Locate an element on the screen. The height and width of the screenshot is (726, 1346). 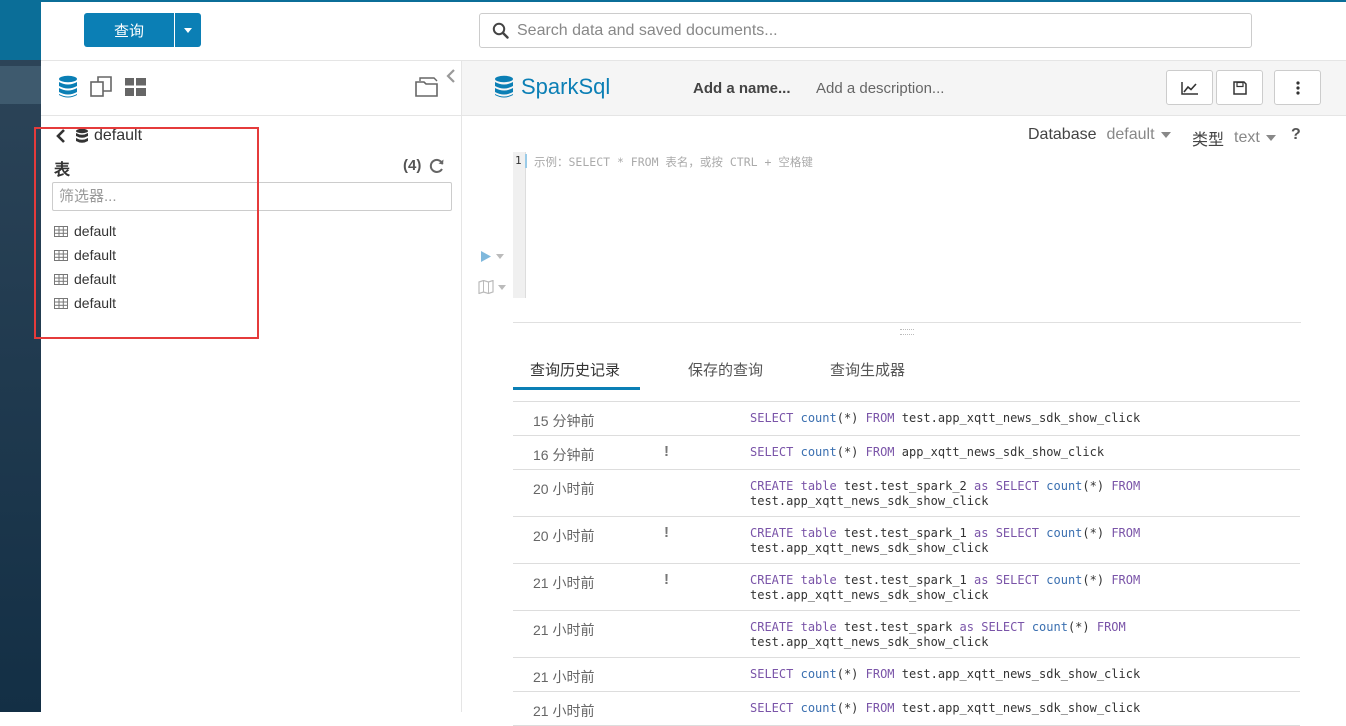
query-button: 查询 is located at coordinates (129, 30).